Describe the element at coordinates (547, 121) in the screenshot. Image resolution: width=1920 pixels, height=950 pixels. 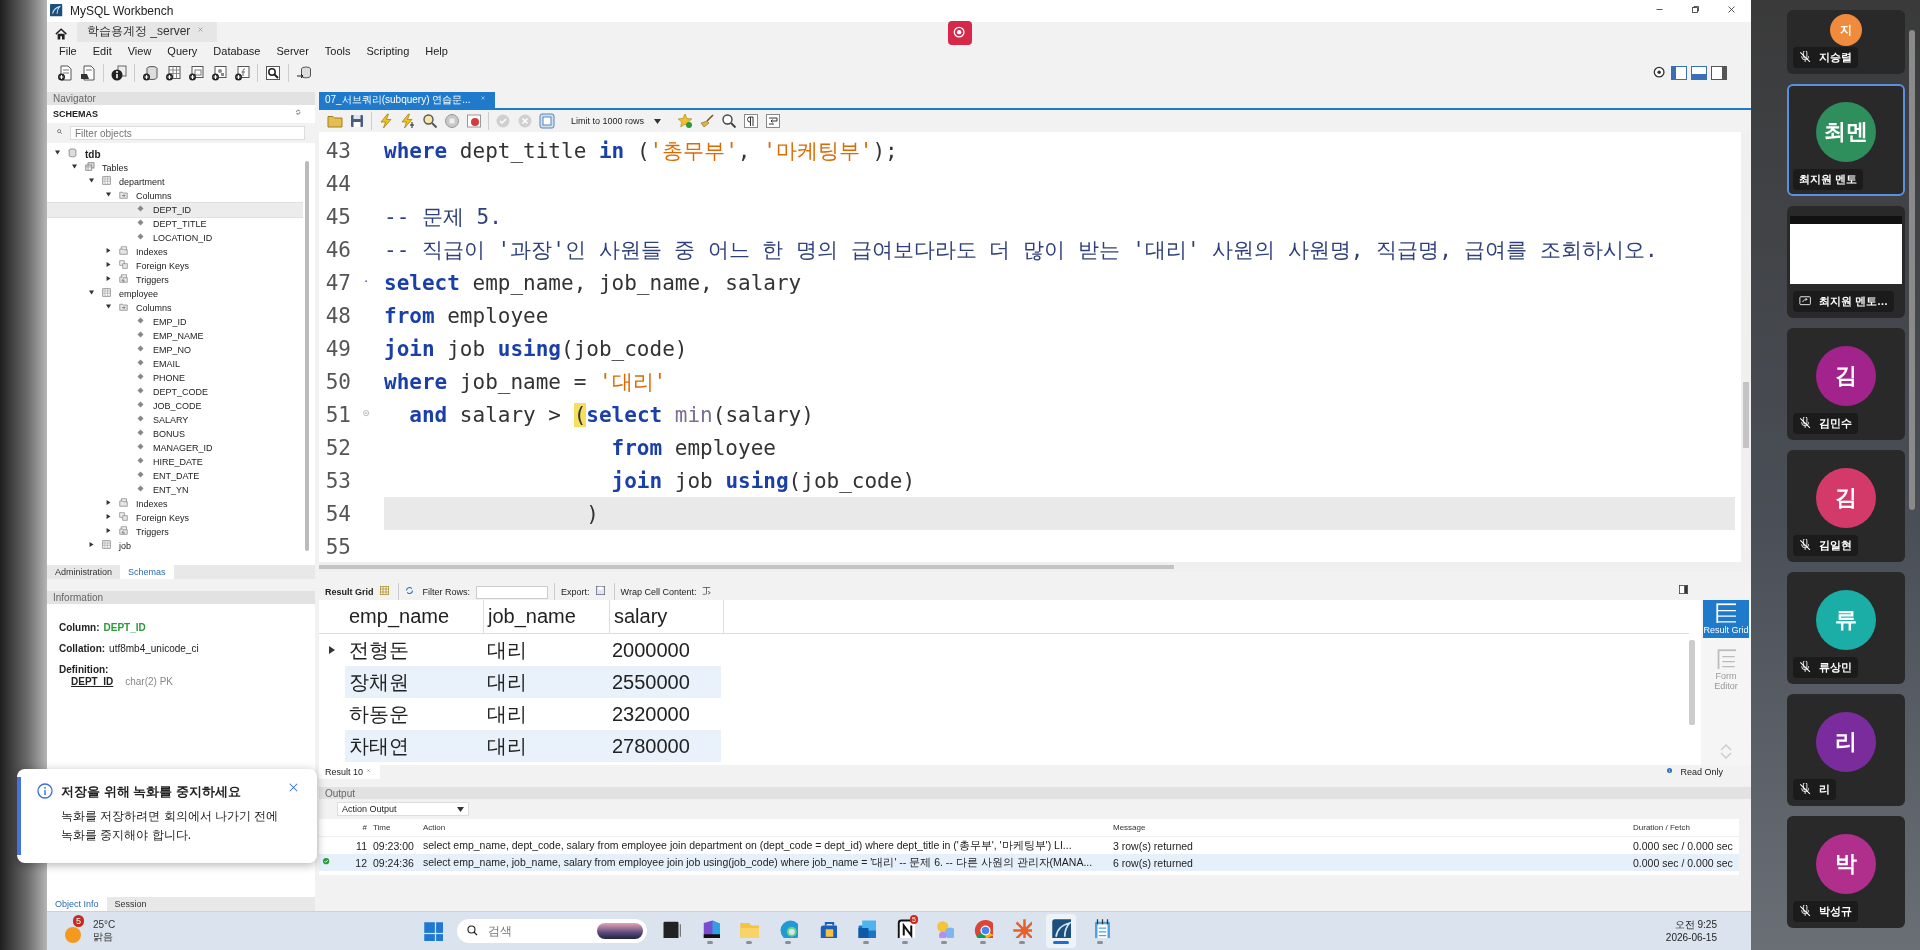
I see `grid-toggle-icon` at that location.